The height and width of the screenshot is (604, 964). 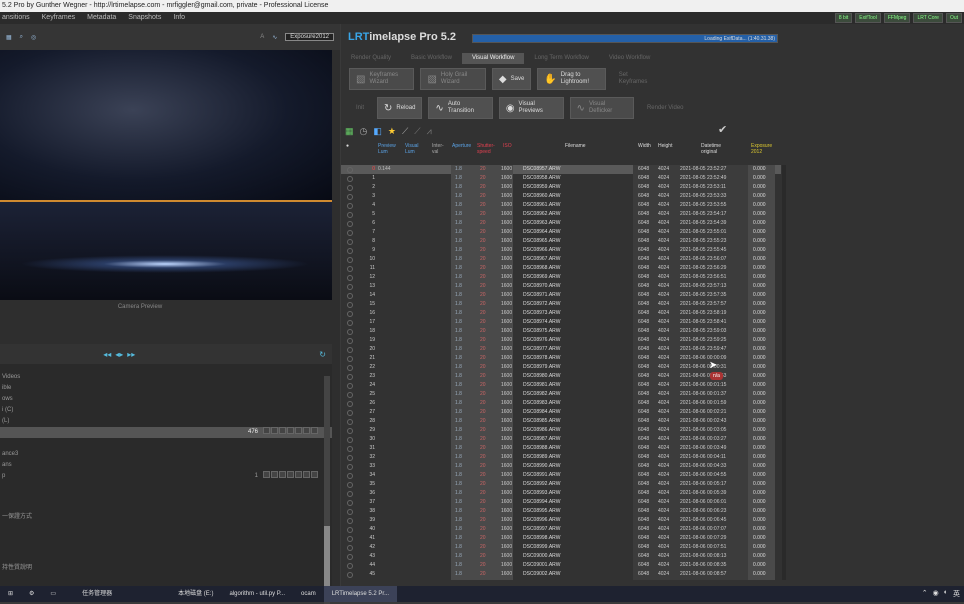 What do you see at coordinates (360, 108) in the screenshot?
I see `row2-button-0: Init` at bounding box center [360, 108].